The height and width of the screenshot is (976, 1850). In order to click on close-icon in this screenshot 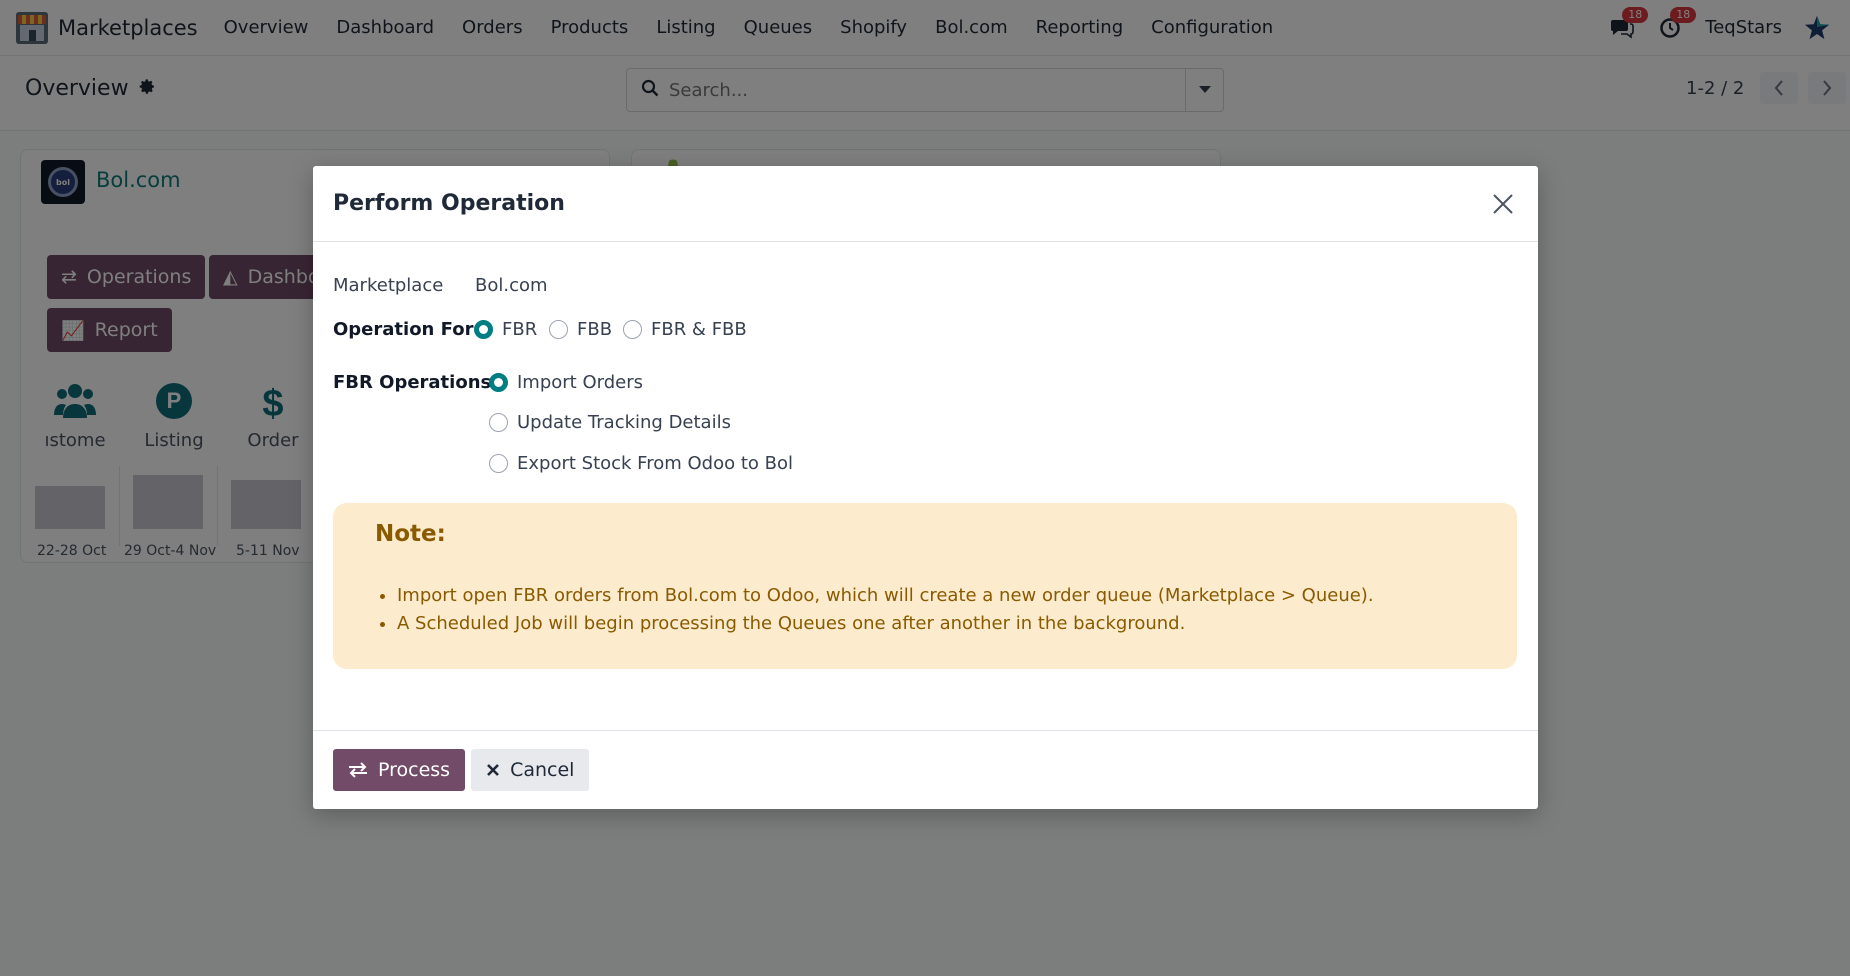, I will do `click(1503, 204)`.